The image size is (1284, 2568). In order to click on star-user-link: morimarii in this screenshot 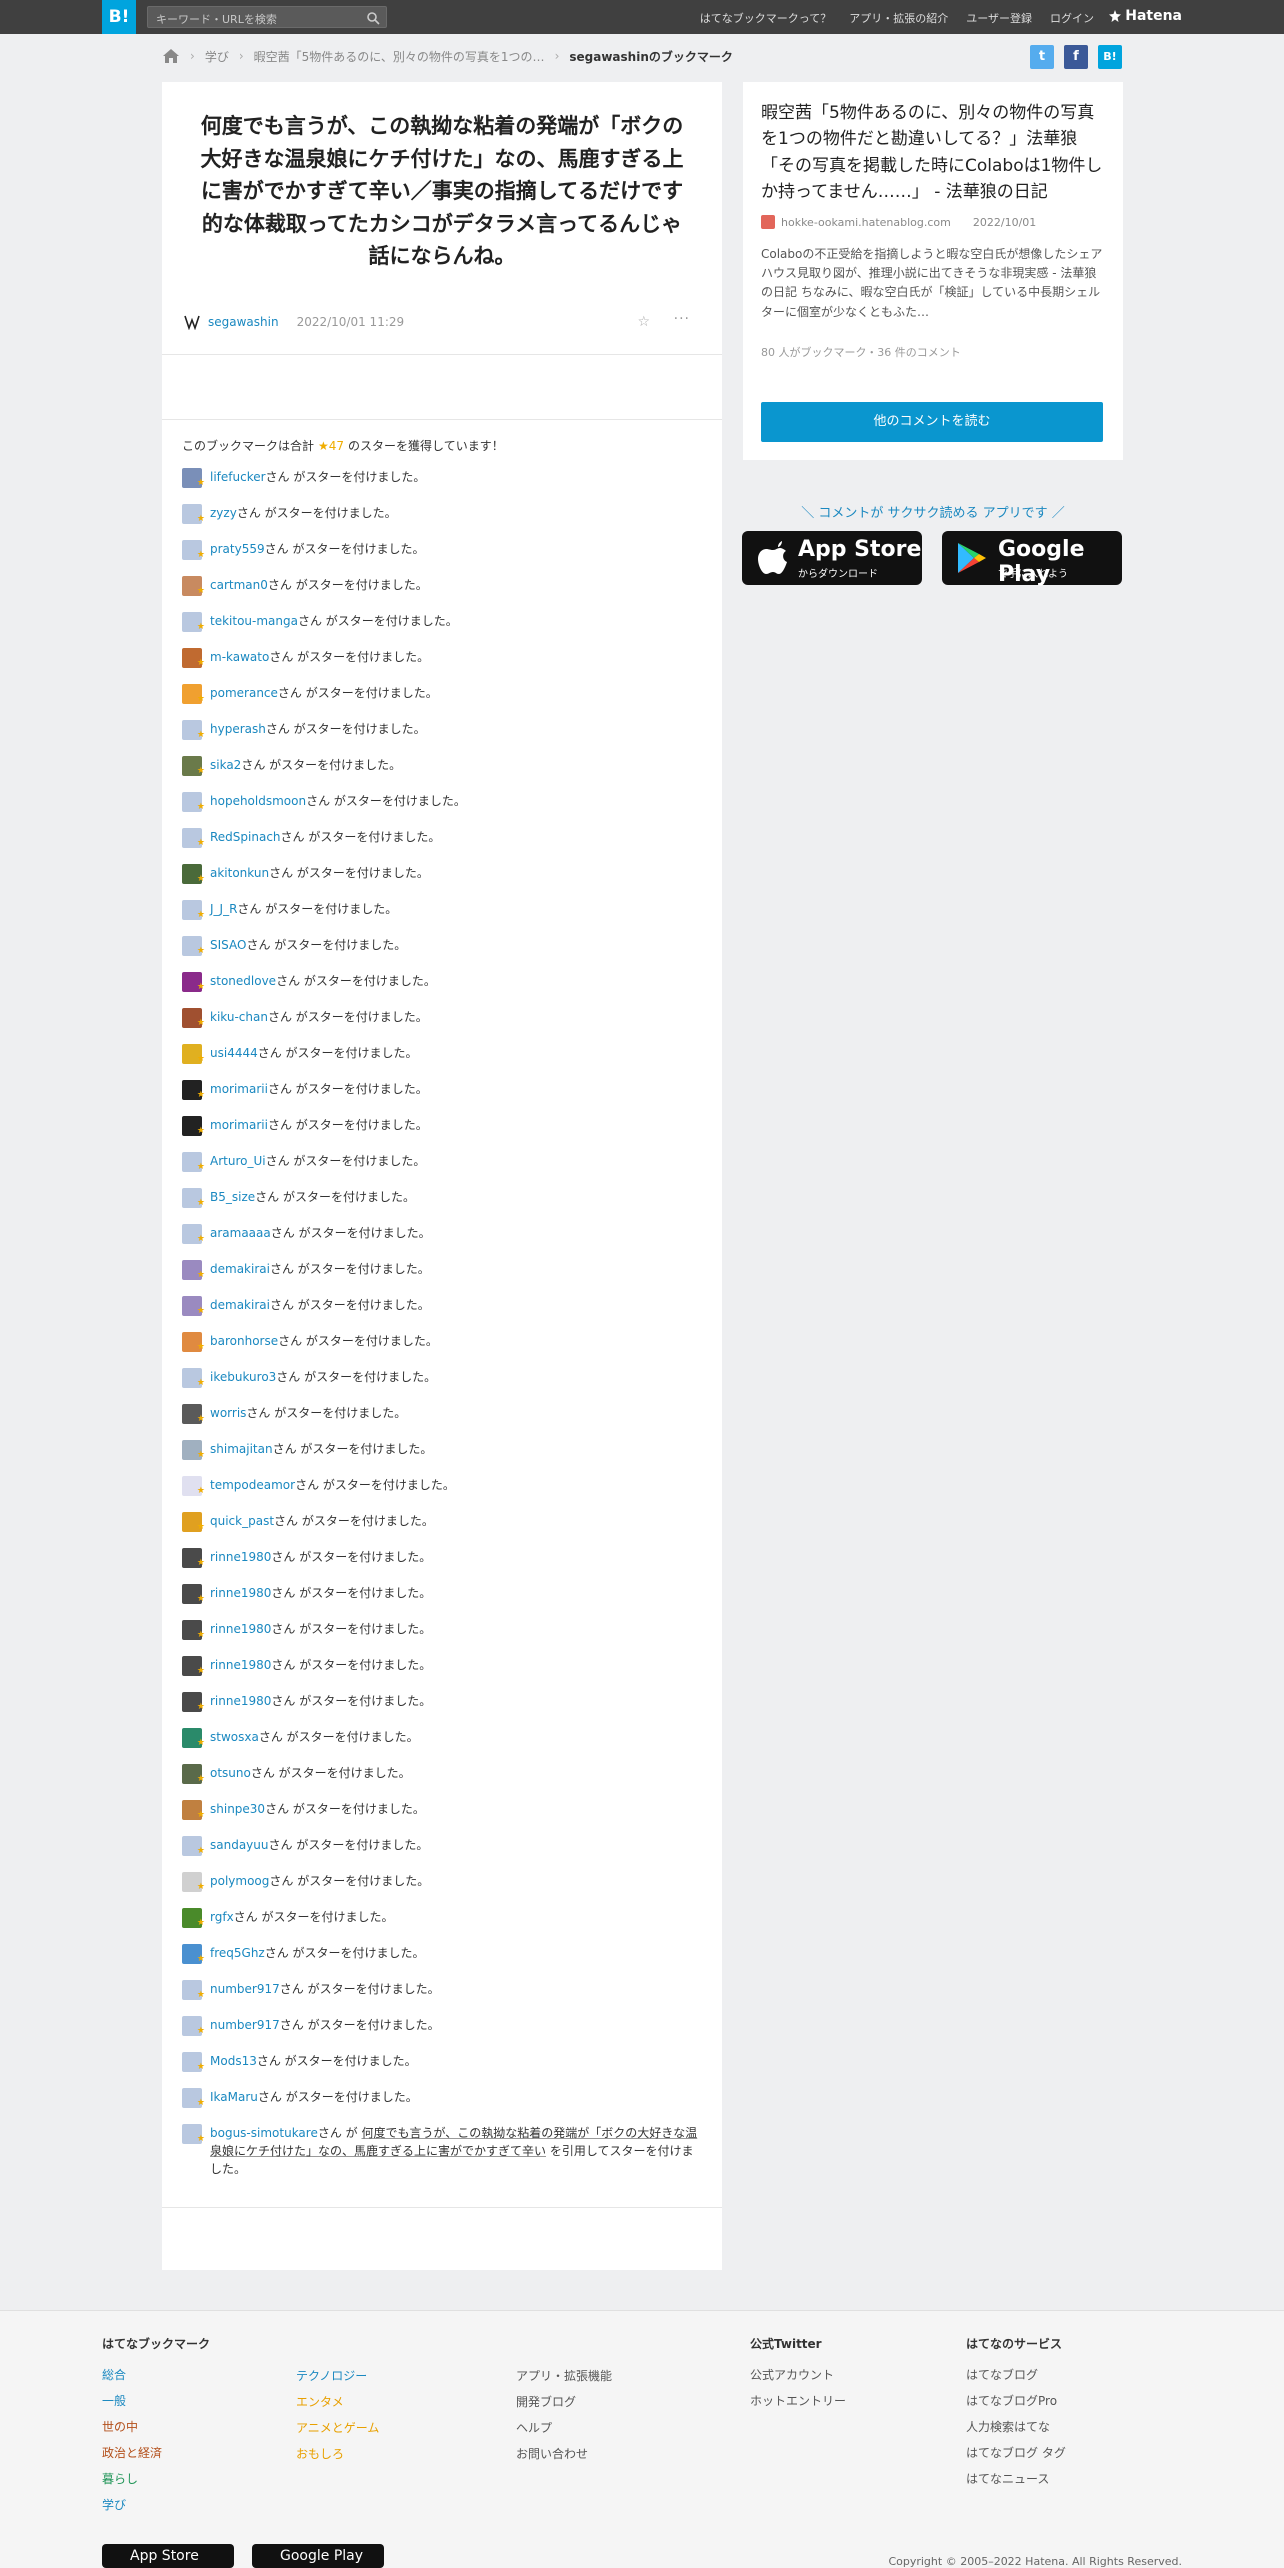, I will do `click(239, 1125)`.